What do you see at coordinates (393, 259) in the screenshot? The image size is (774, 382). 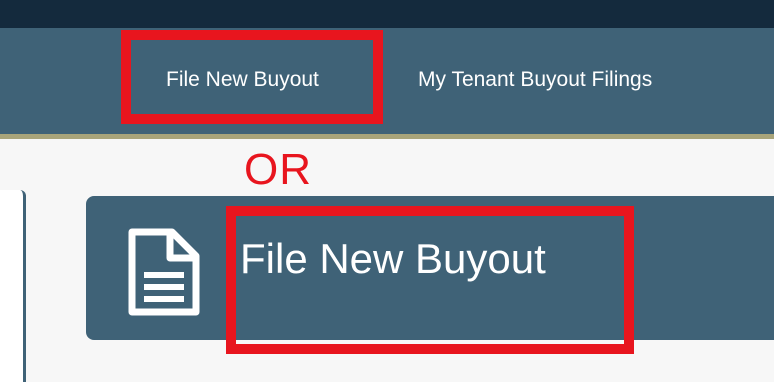 I see `card-title: File New Buyout` at bounding box center [393, 259].